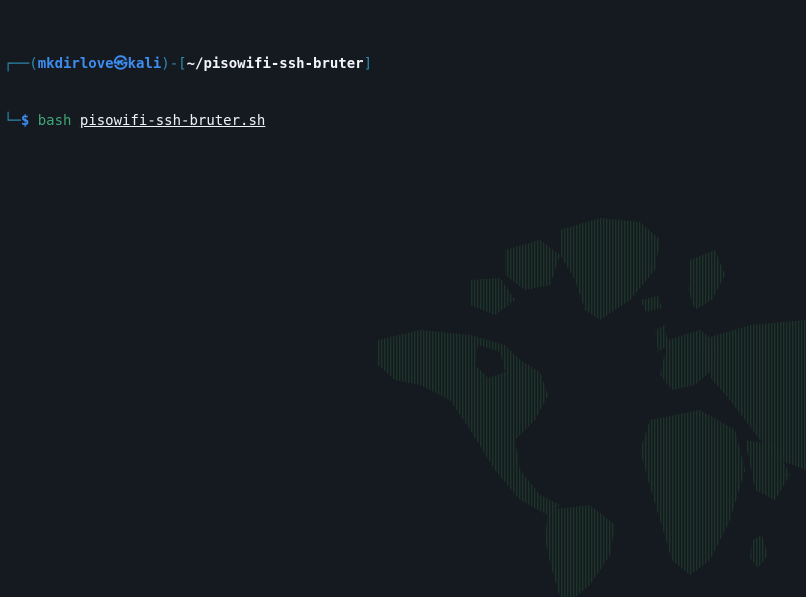  Describe the element at coordinates (120, 64) in the screenshot. I see `prompt-at-symbol: ㉿` at that location.